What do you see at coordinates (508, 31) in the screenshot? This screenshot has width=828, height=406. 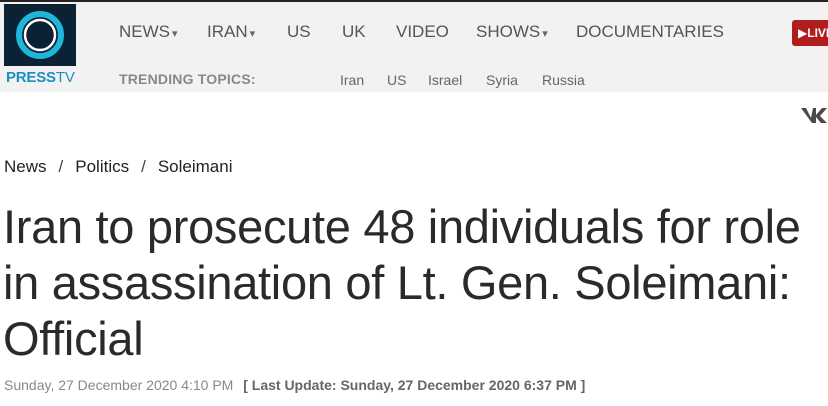 I see `nav-shows-label: SHOWS` at bounding box center [508, 31].